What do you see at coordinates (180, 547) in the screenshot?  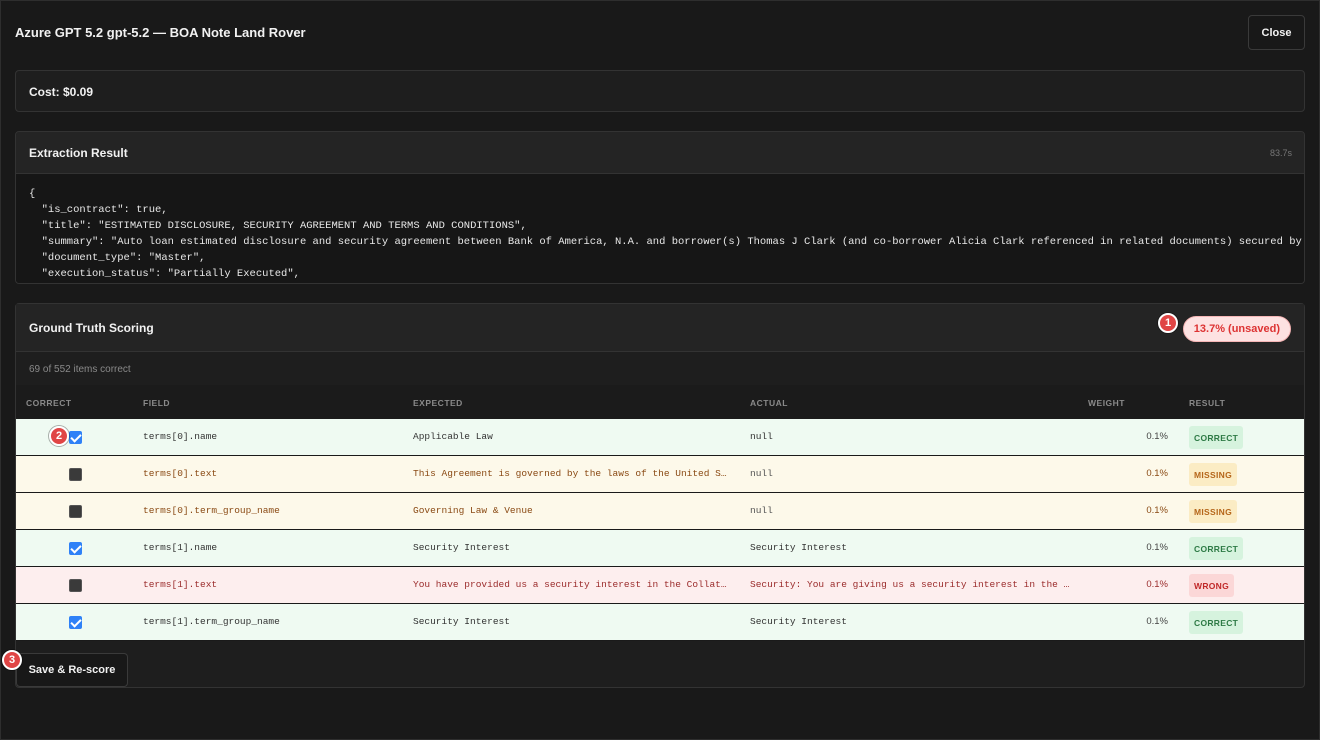 I see `field-cell: terms[1].name` at bounding box center [180, 547].